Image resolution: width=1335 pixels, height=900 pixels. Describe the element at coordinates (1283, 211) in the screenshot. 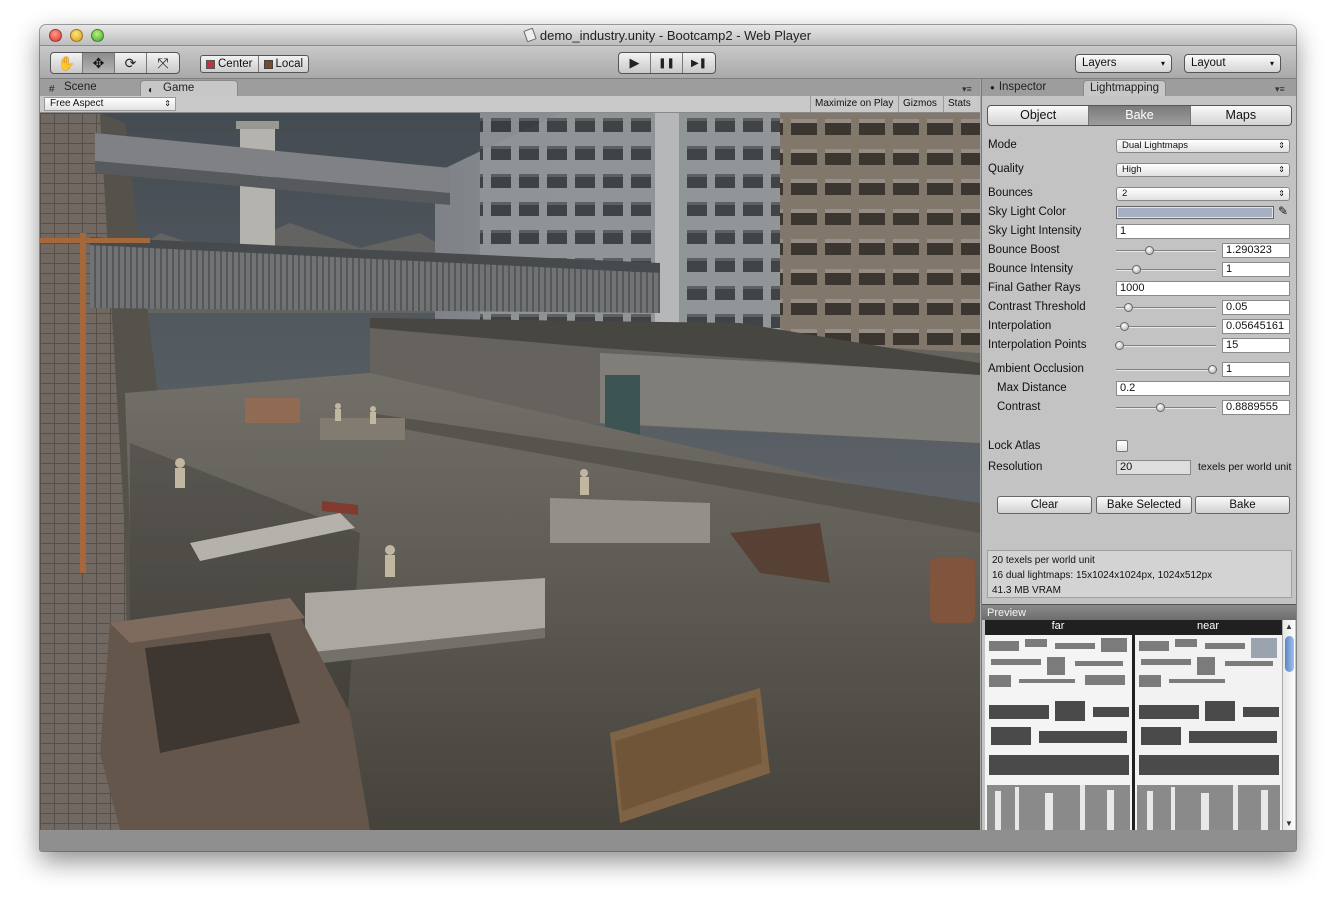

I see `eyedropper-icon: ✎` at that location.